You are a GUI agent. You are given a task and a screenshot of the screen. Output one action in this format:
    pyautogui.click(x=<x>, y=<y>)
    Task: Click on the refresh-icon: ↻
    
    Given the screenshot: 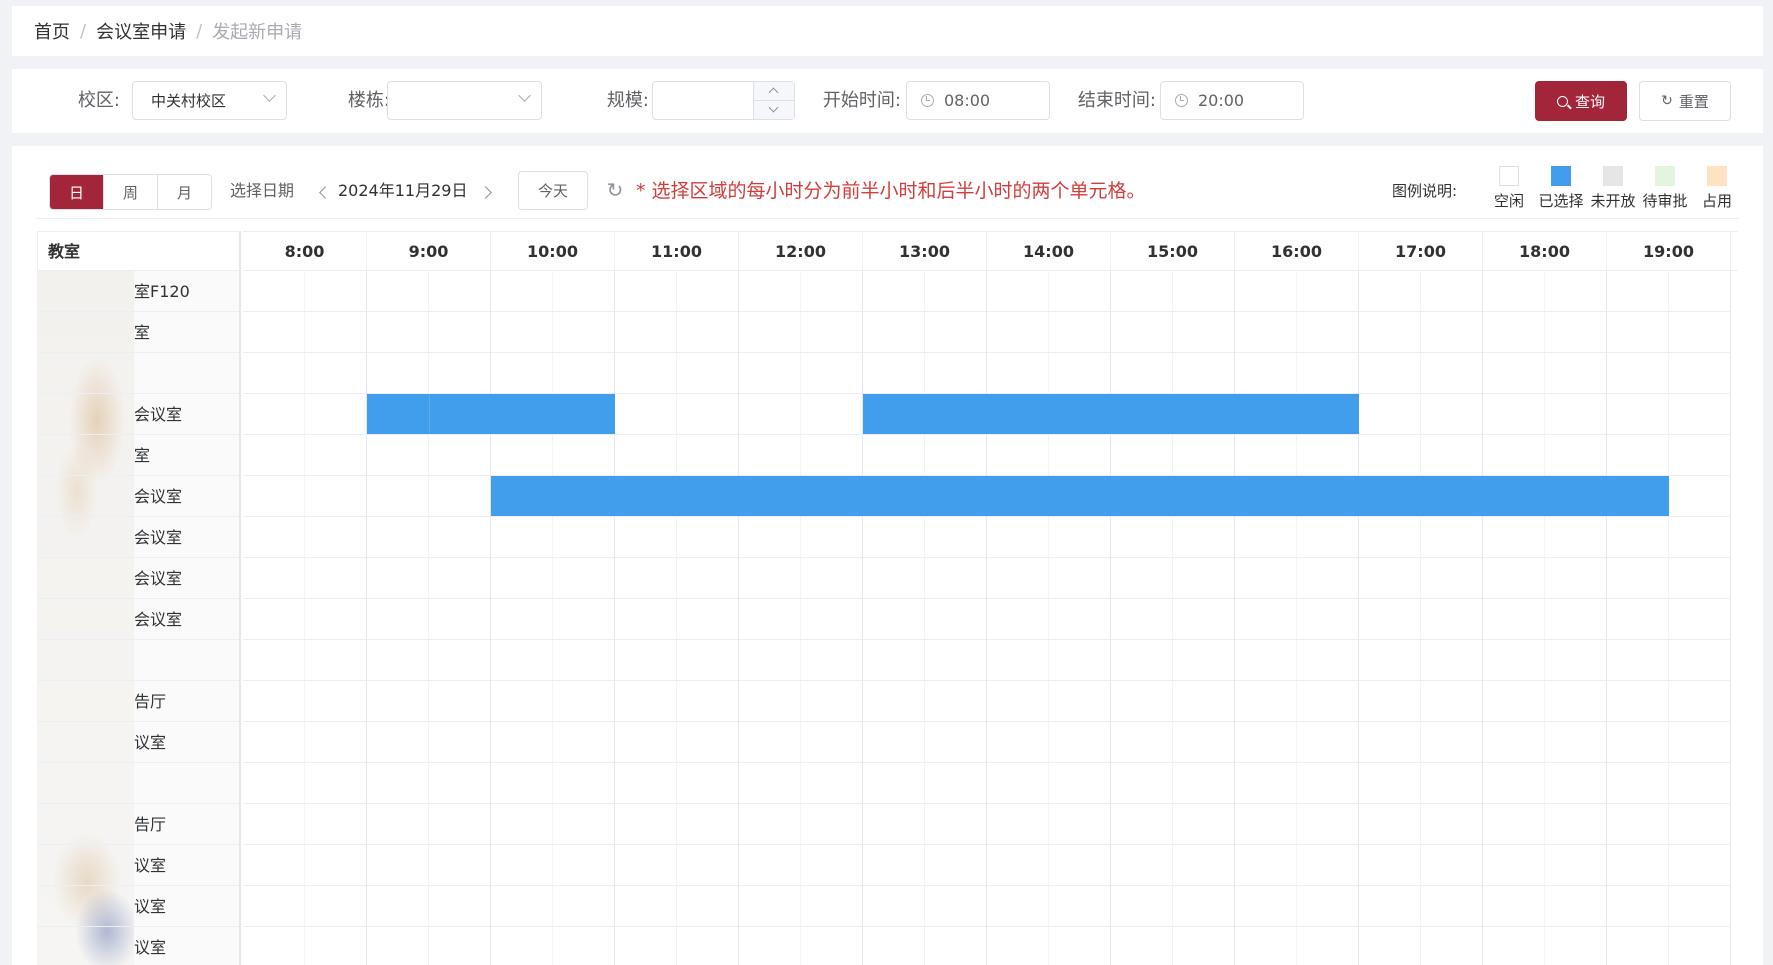 What is the action you would take?
    pyautogui.click(x=615, y=190)
    